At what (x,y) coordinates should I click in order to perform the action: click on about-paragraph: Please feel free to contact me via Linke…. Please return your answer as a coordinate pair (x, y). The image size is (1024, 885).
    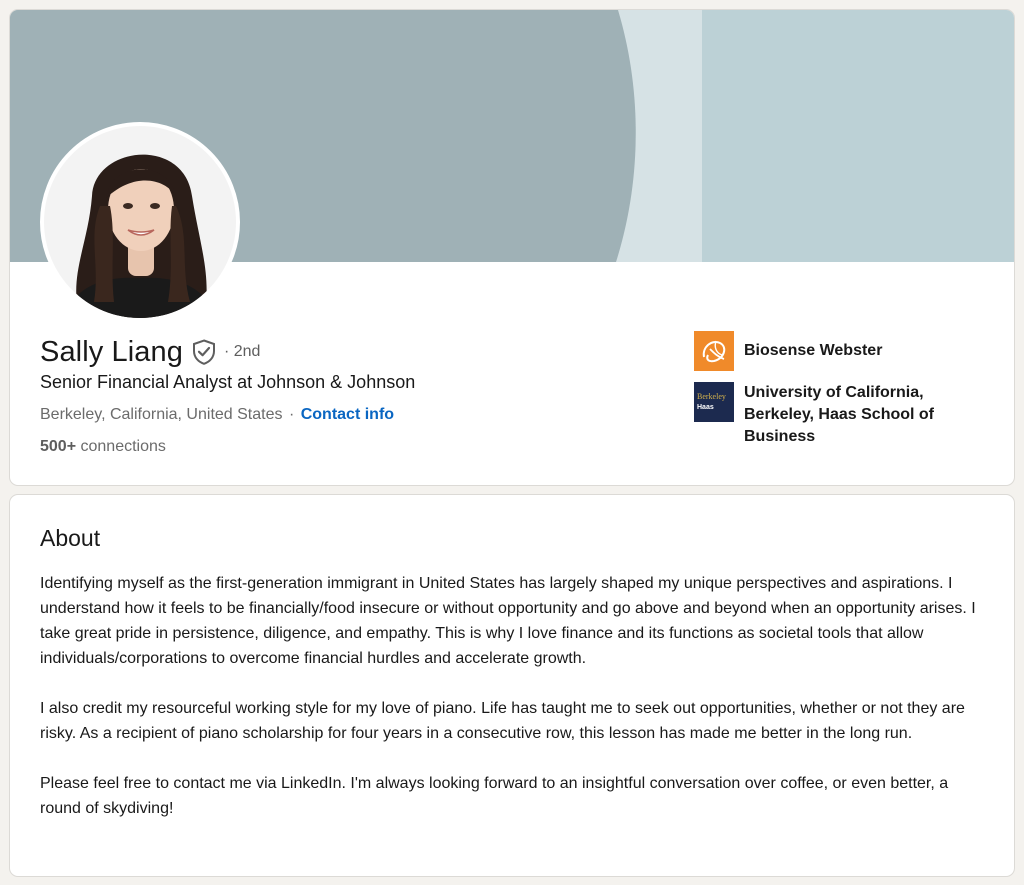
    Looking at the image, I should click on (494, 796).